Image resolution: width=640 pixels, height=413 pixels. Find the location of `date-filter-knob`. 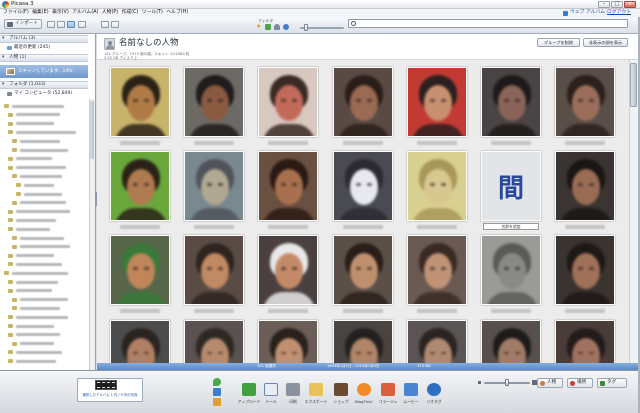

date-filter-knob is located at coordinates (306, 27).